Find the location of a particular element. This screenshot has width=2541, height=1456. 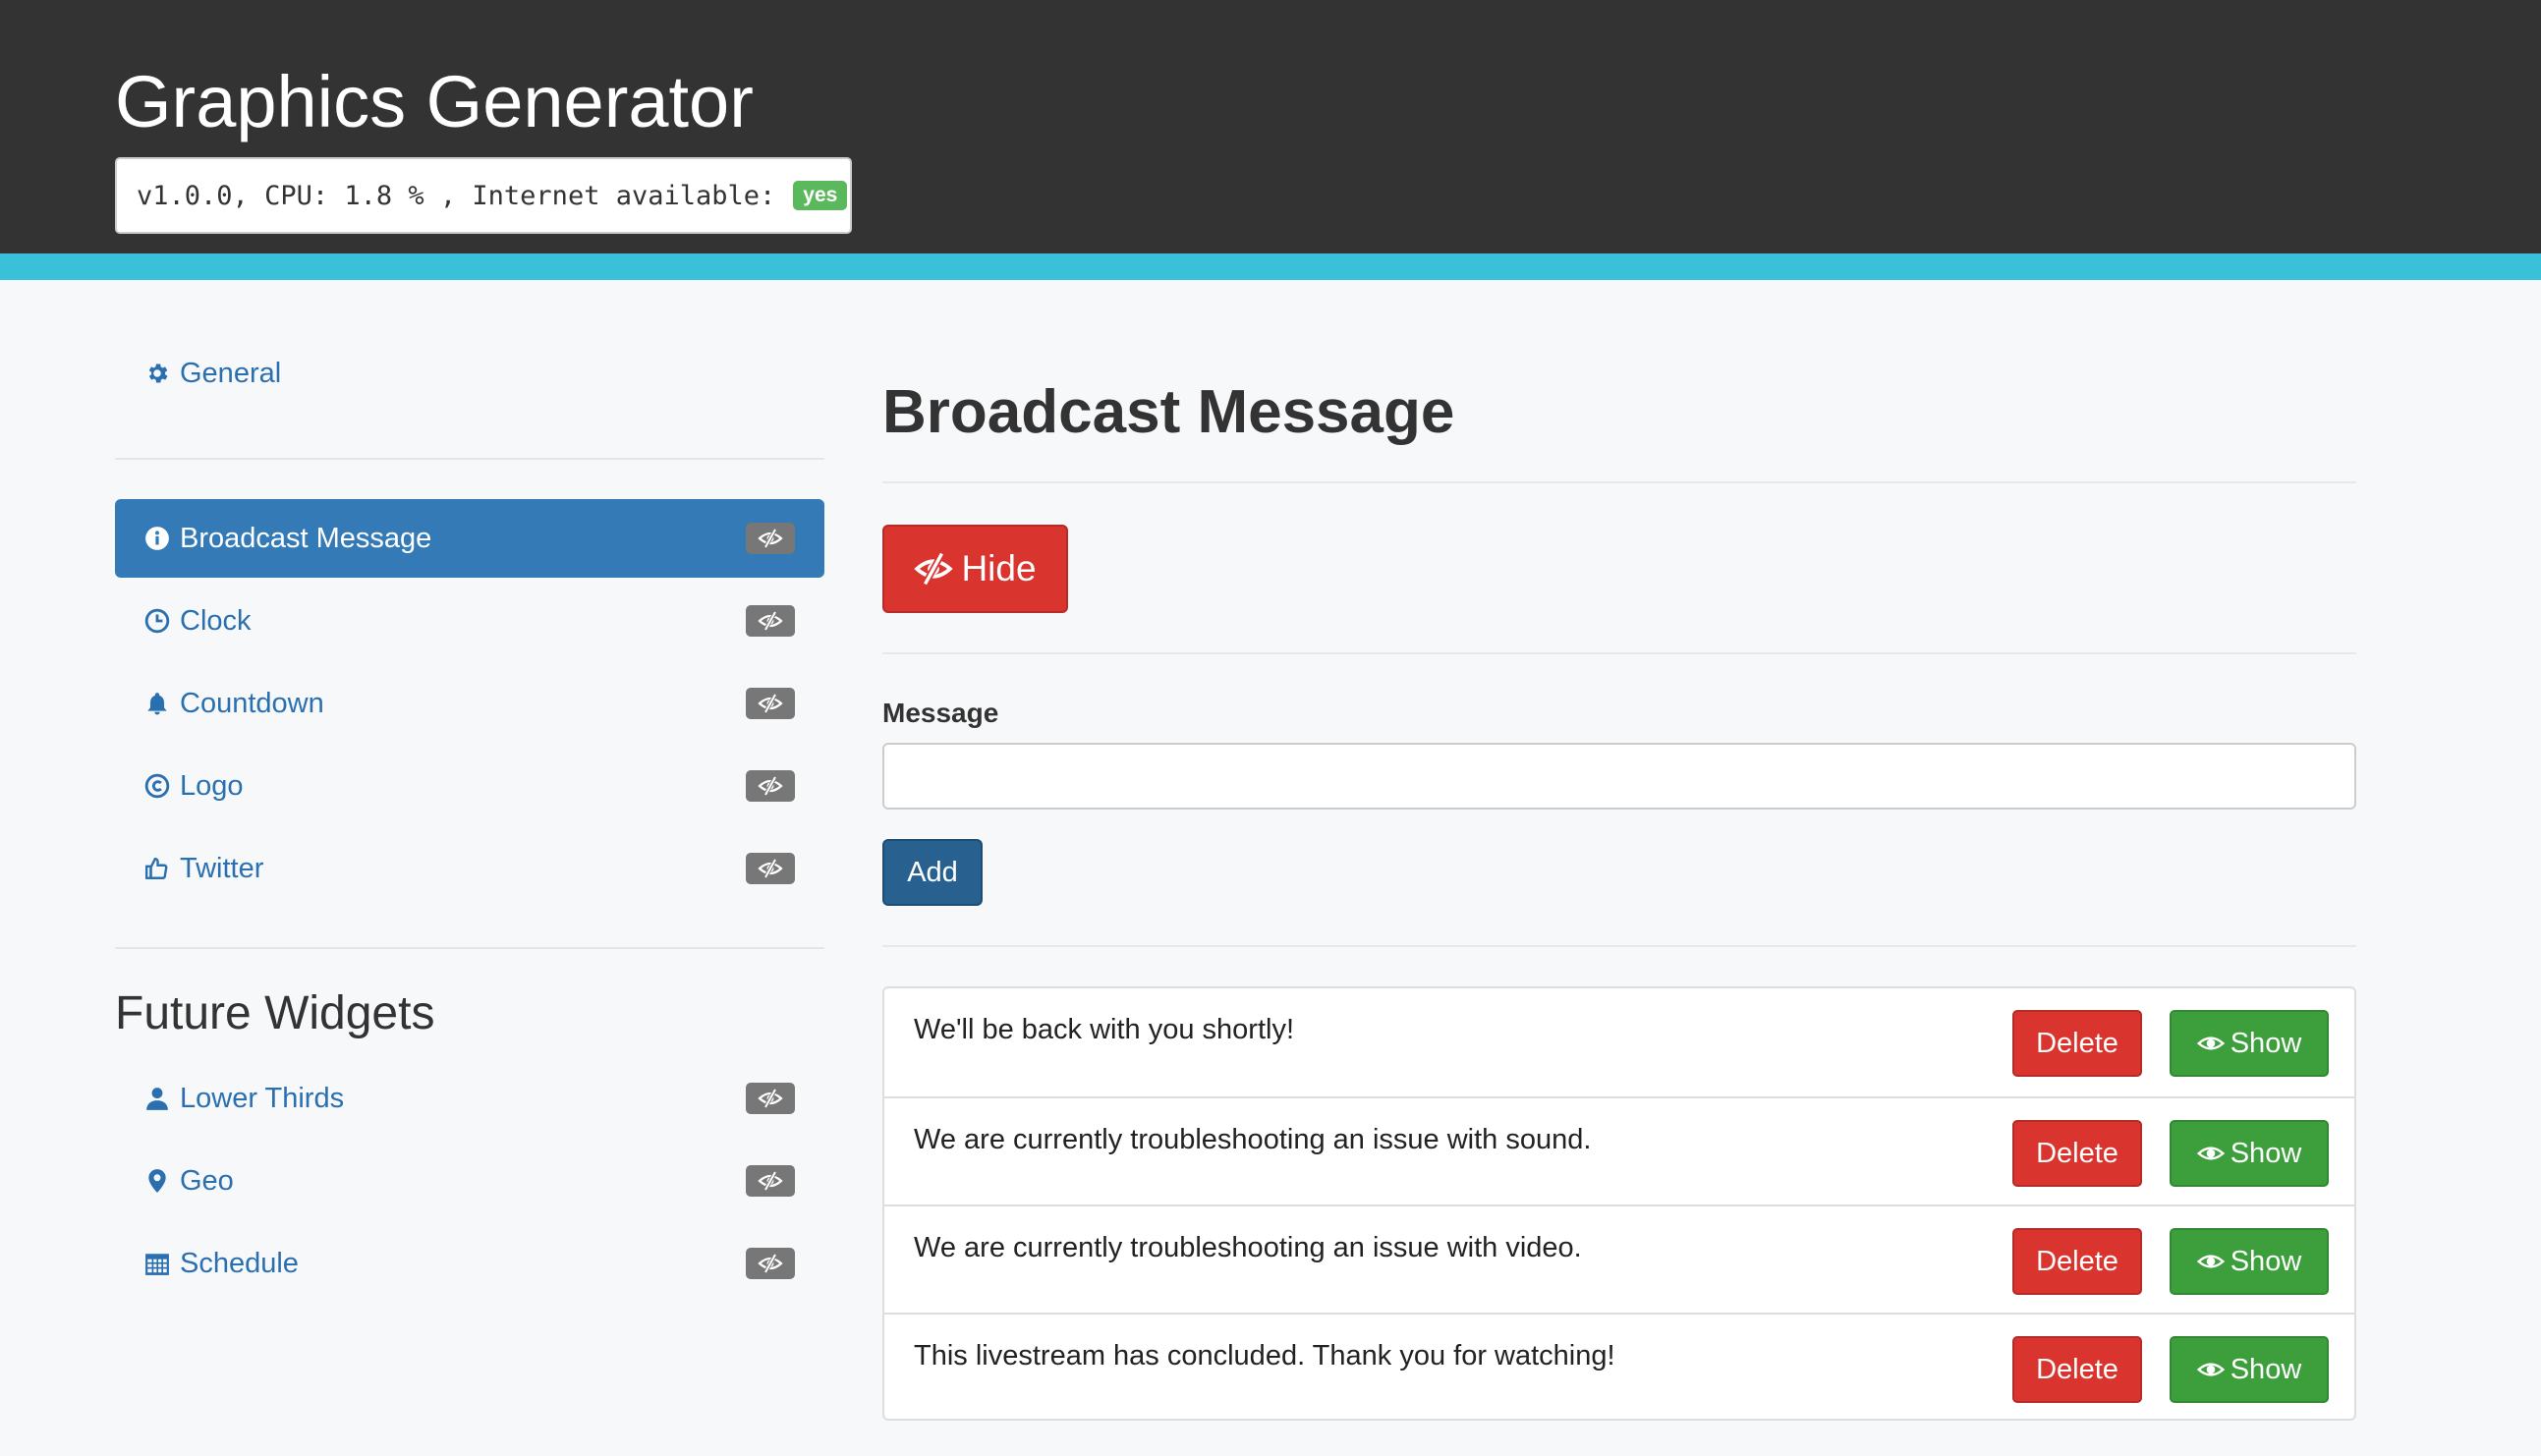

message-label: Message is located at coordinates (940, 713).